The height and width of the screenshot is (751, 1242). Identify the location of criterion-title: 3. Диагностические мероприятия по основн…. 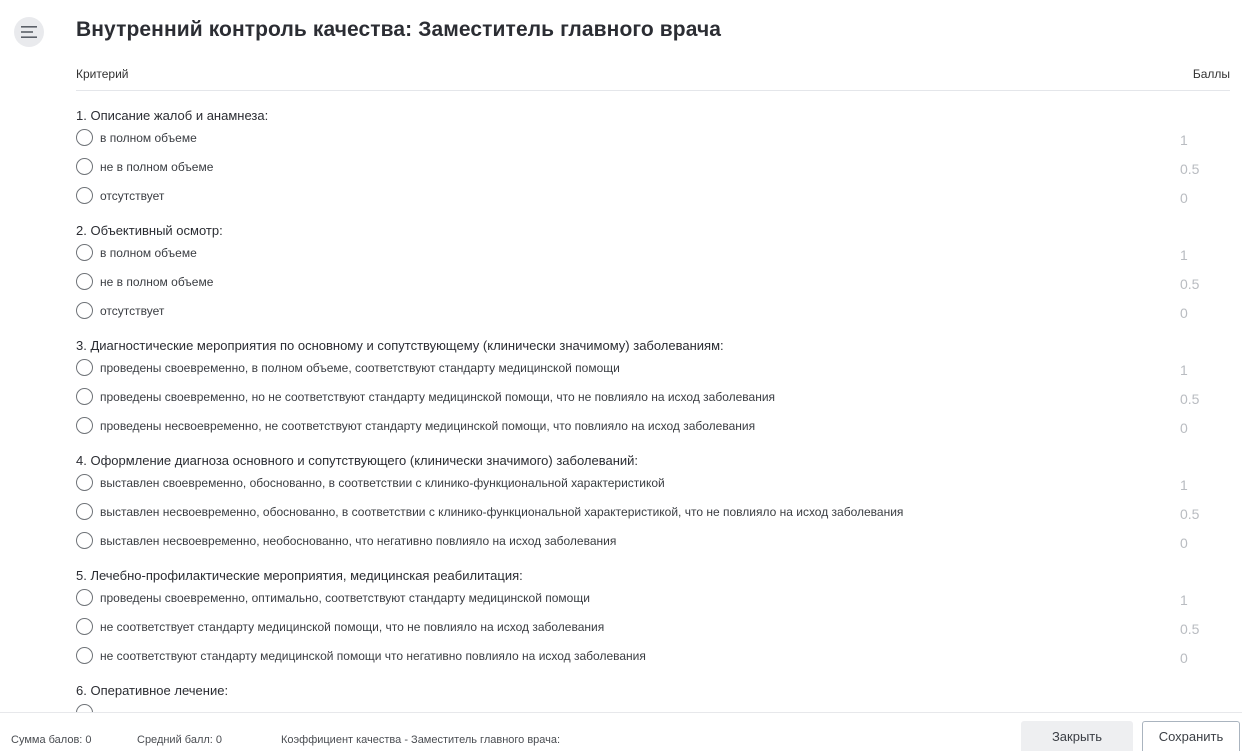
(400, 345).